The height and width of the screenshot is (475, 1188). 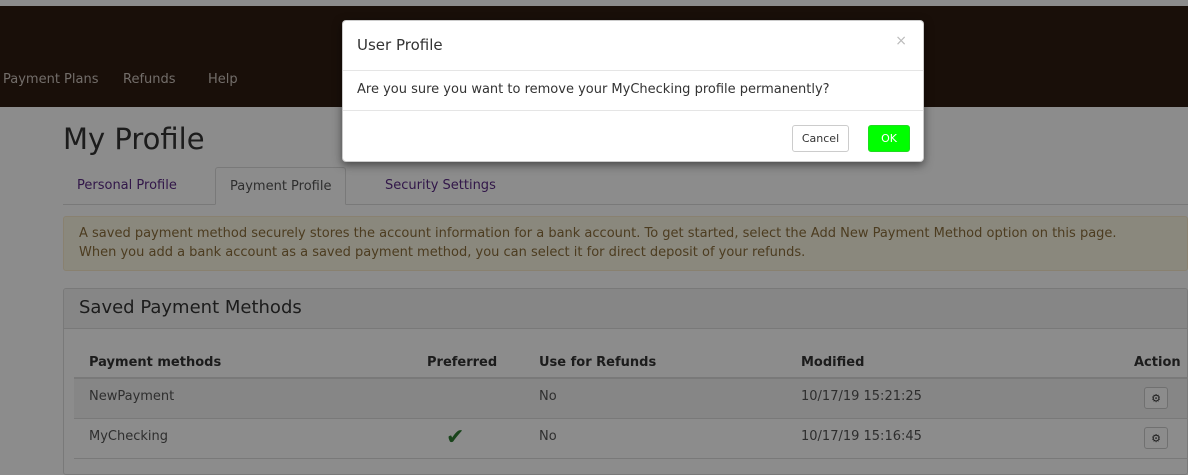 I want to click on modal-header: User Profile ×, so click(x=633, y=46).